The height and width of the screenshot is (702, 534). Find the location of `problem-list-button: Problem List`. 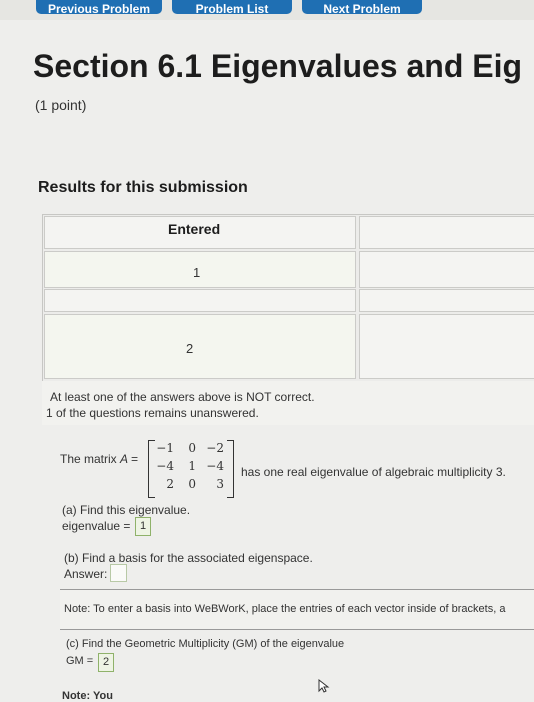

problem-list-button: Problem List is located at coordinates (232, 7).